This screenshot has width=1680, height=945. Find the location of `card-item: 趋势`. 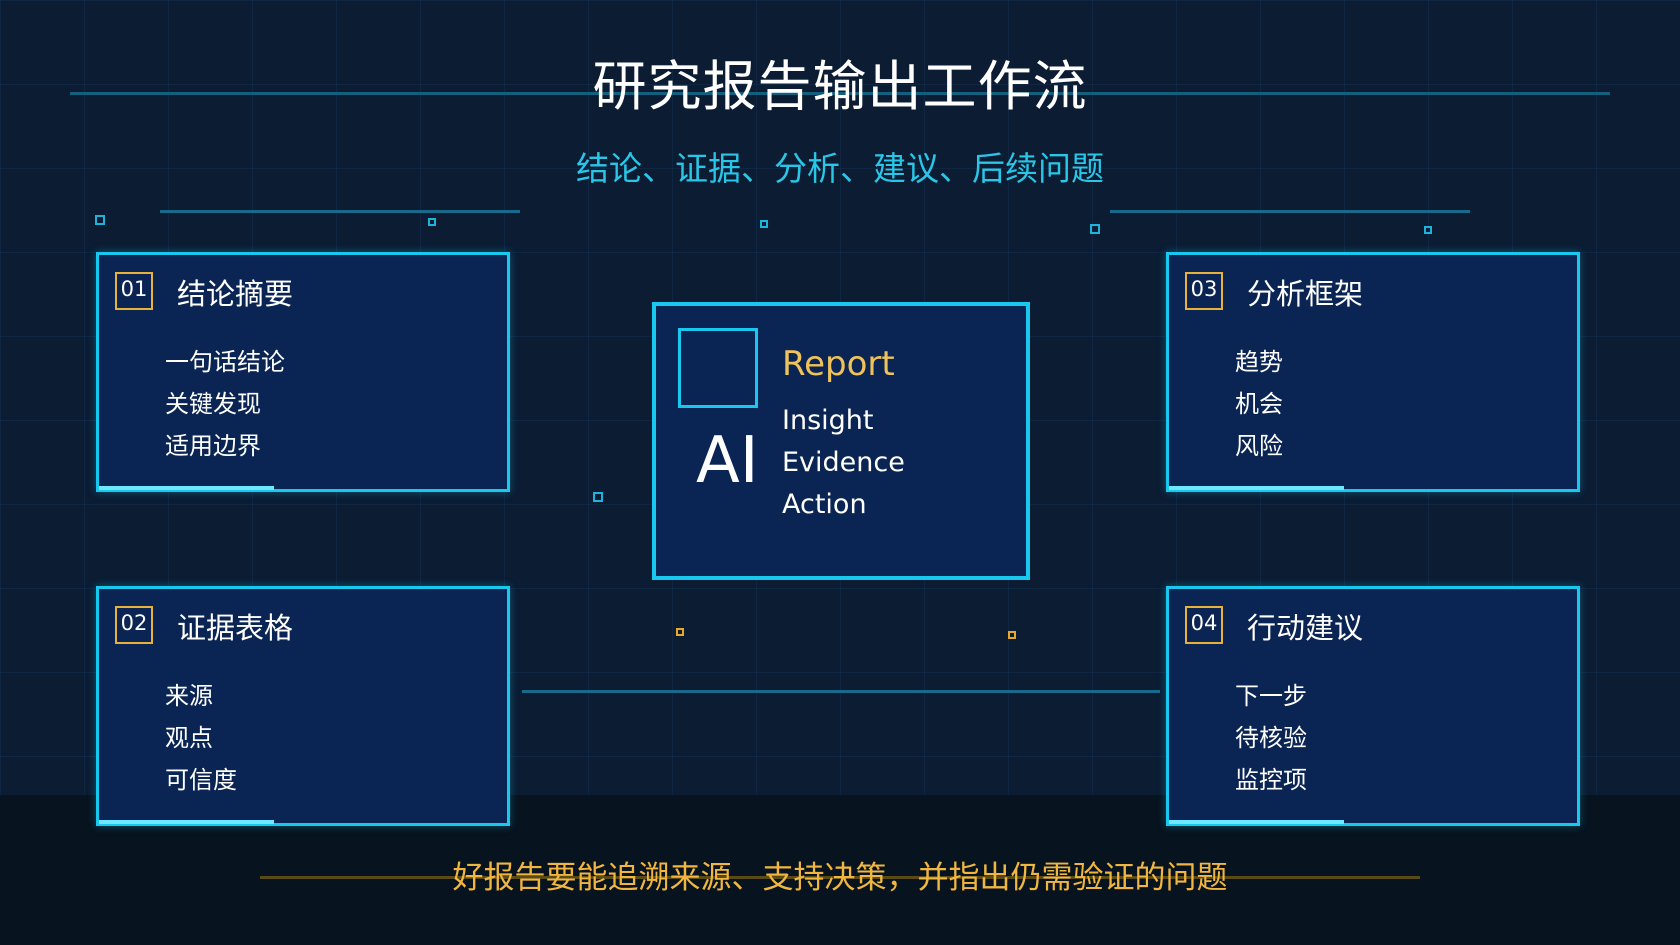

card-item: 趋势 is located at coordinates (1259, 362).